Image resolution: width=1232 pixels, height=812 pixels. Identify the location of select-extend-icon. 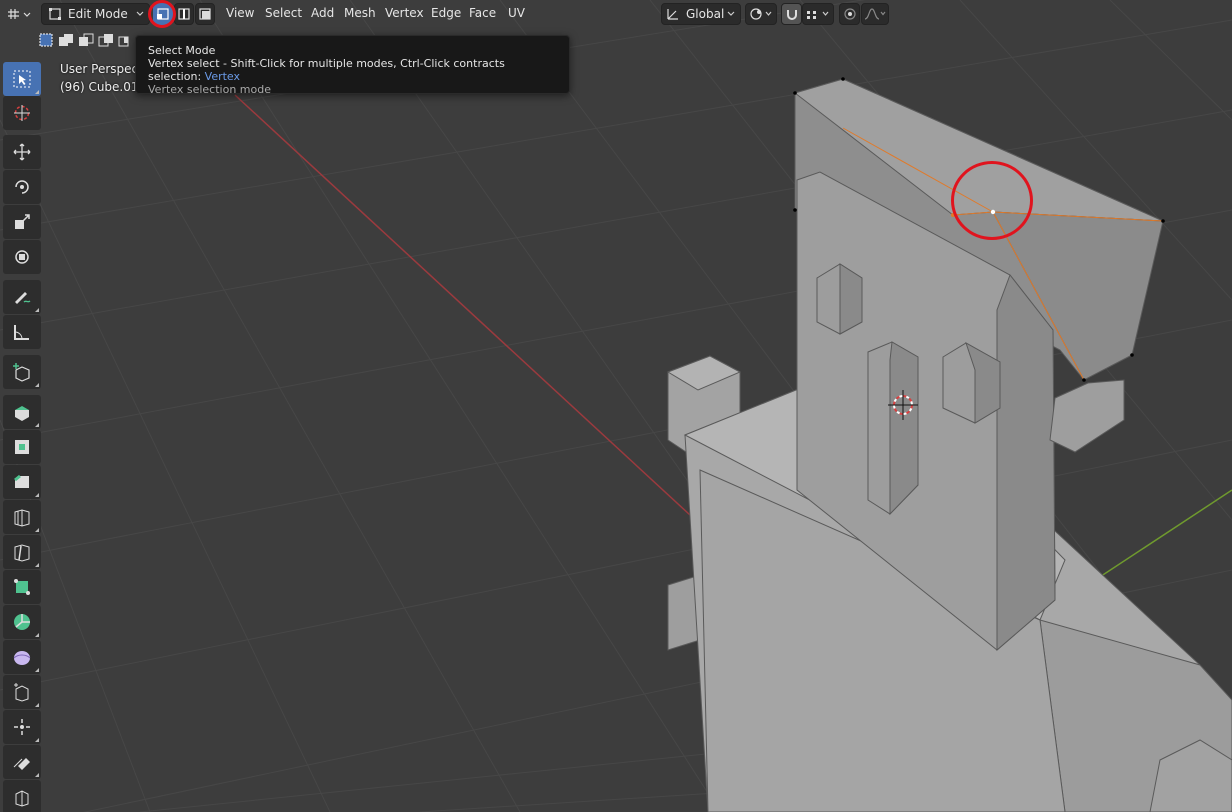
(66, 40).